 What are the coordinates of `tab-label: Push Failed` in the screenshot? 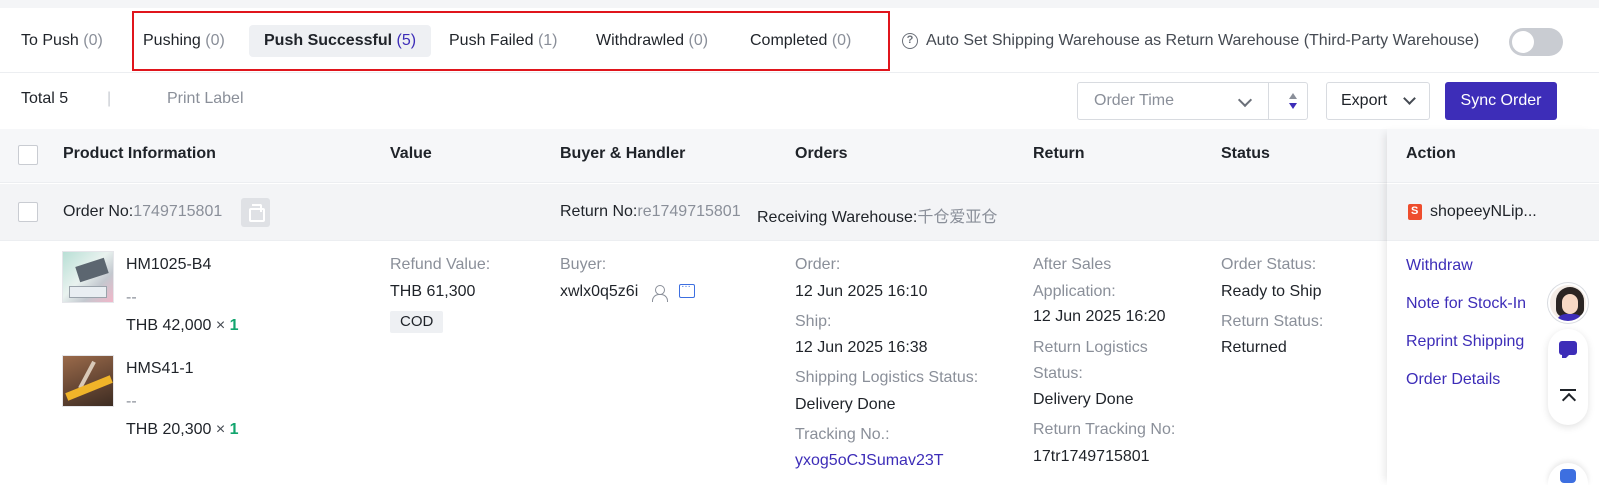 It's located at (491, 40).